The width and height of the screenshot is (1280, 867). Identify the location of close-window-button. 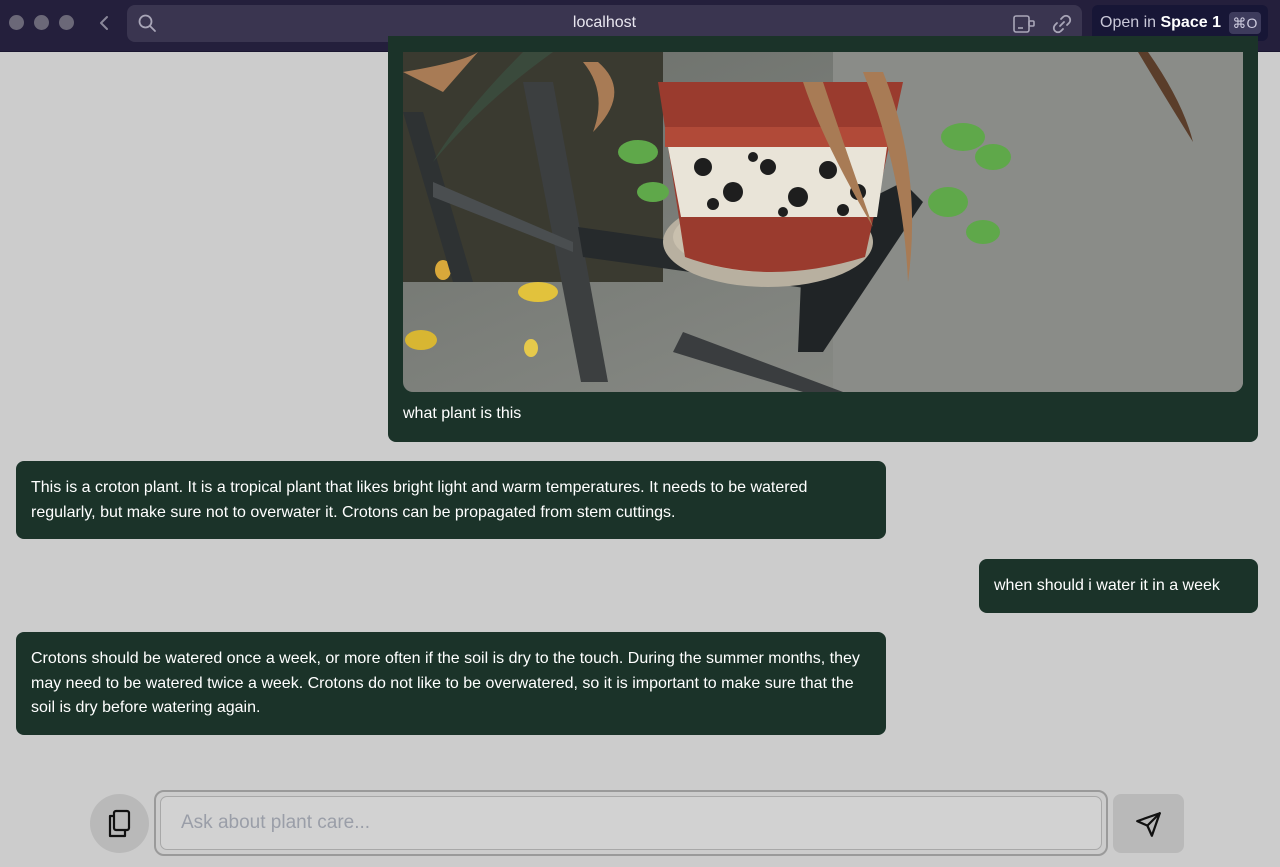
(16, 22).